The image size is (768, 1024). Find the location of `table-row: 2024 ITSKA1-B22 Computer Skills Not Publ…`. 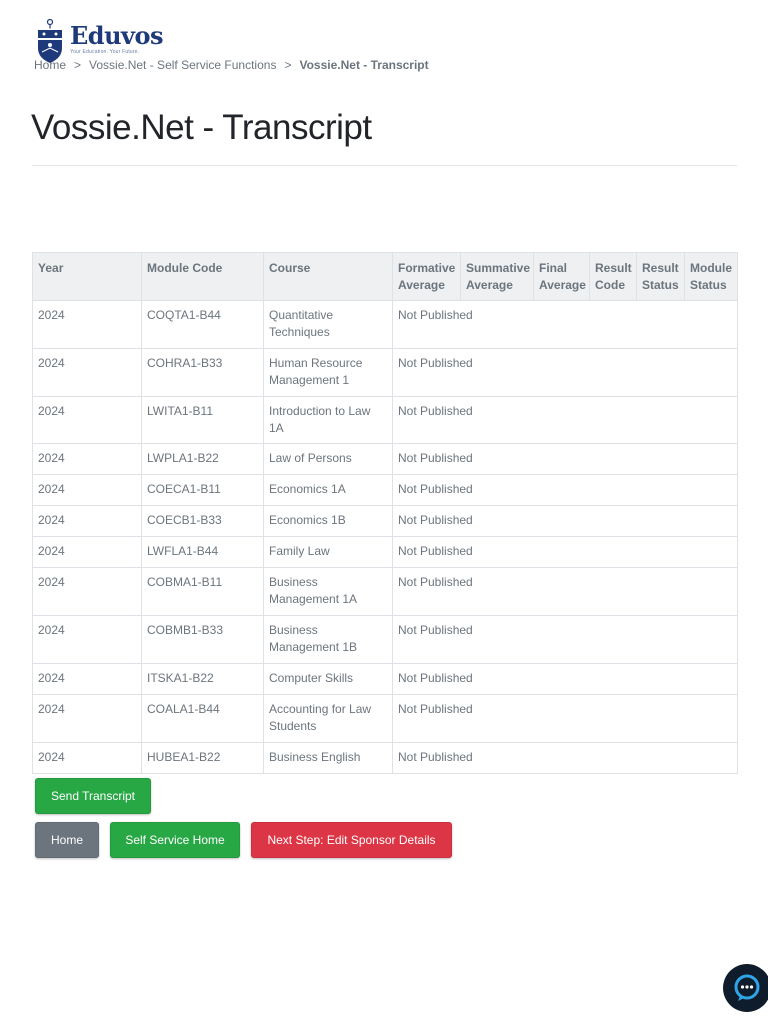

table-row: 2024 ITSKA1-B22 Computer Skills Not Publ… is located at coordinates (385, 679).